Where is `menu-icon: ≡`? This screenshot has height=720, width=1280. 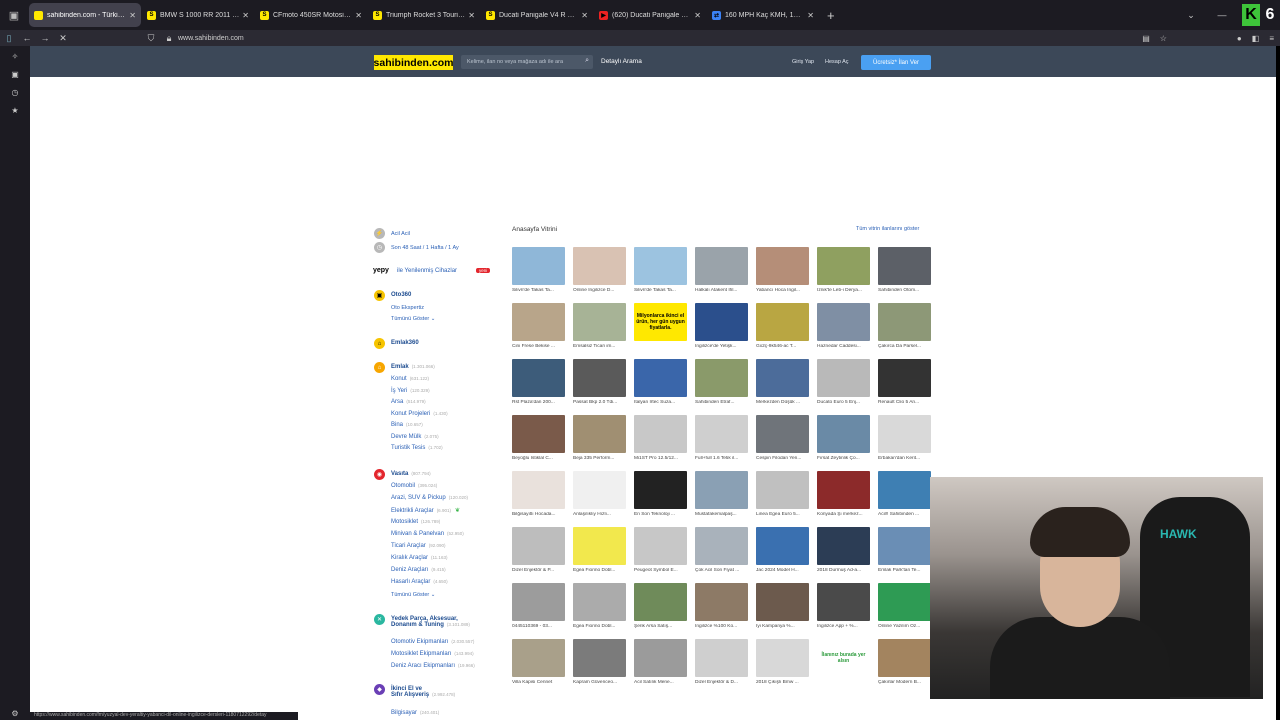
menu-icon: ≡ is located at coordinates (1271, 38).